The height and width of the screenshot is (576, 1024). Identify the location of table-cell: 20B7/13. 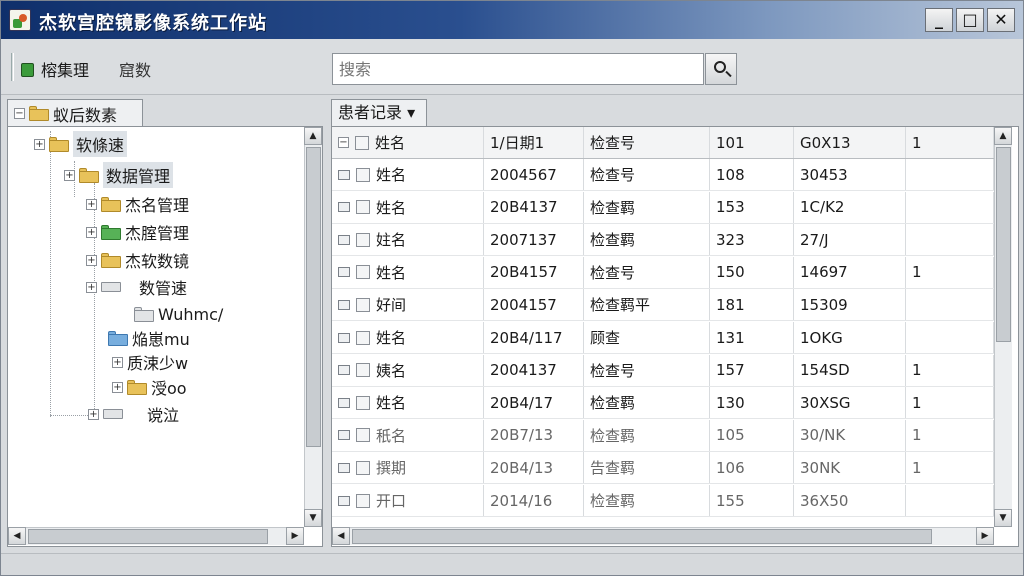
(534, 435).